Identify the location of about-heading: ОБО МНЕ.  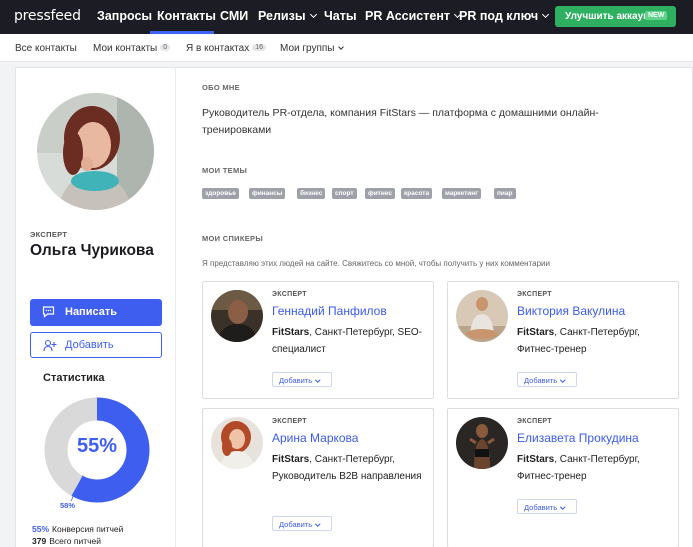
(221, 87).